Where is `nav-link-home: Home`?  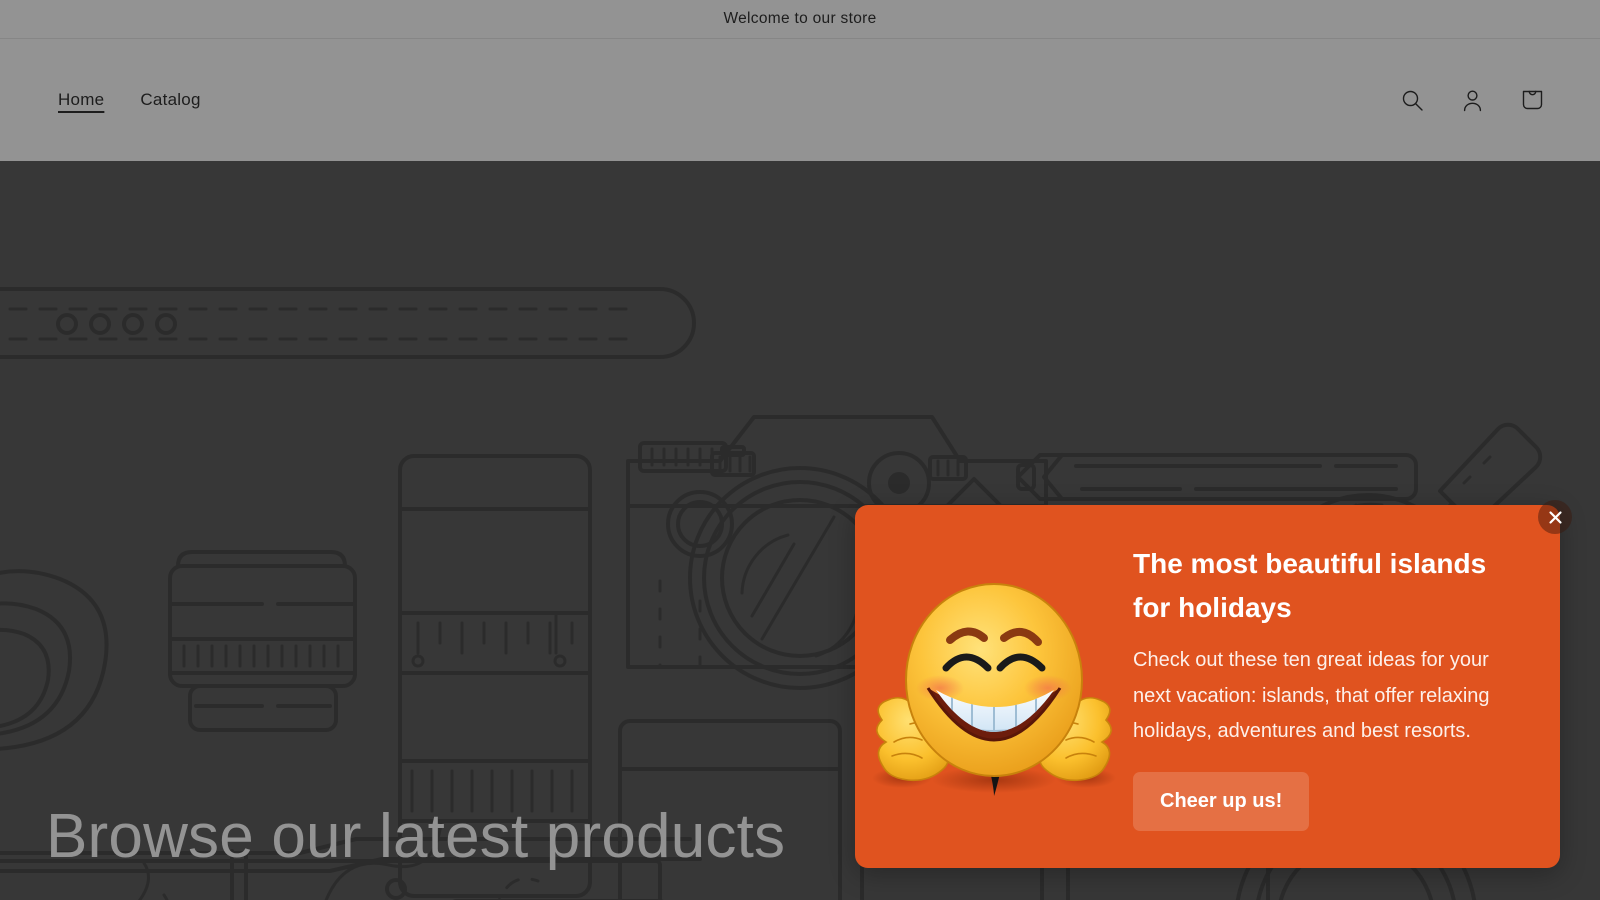
nav-link-home: Home is located at coordinates (81, 100).